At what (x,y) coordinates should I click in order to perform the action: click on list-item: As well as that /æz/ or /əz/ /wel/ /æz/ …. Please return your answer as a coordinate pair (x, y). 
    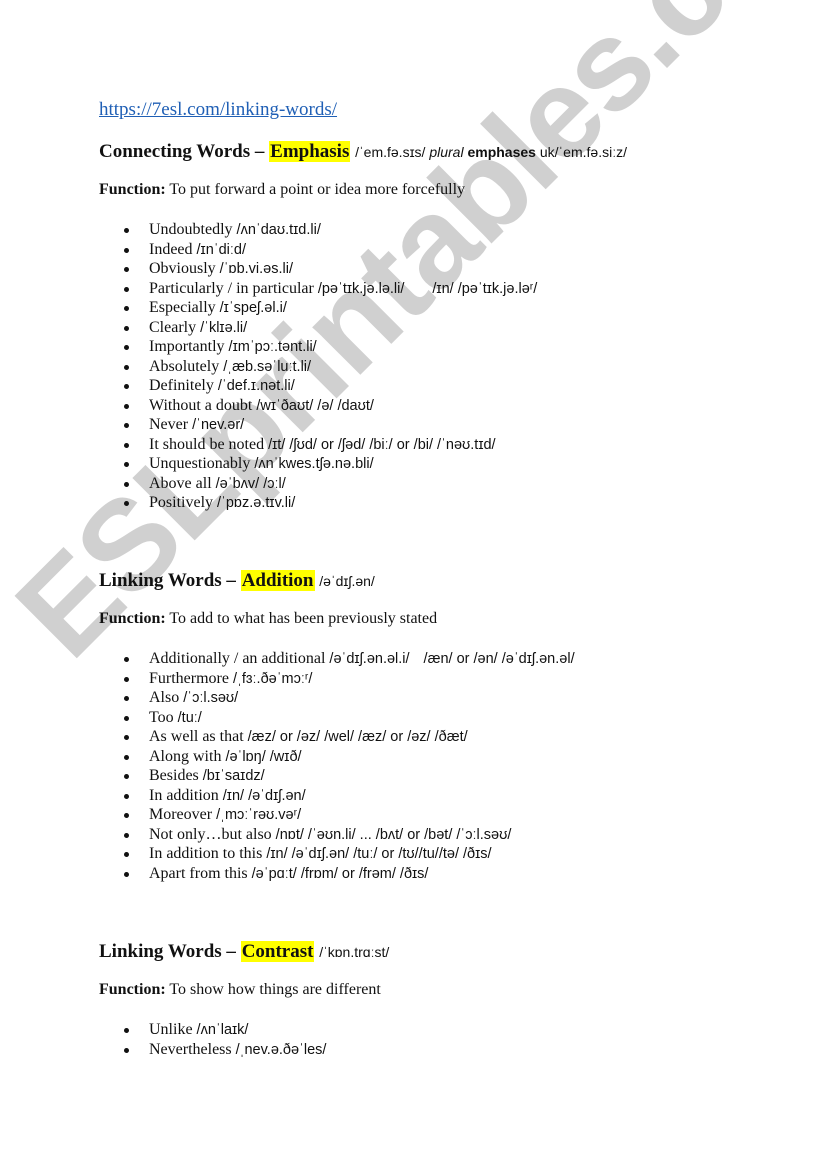
    Looking at the image, I should click on (287, 737).